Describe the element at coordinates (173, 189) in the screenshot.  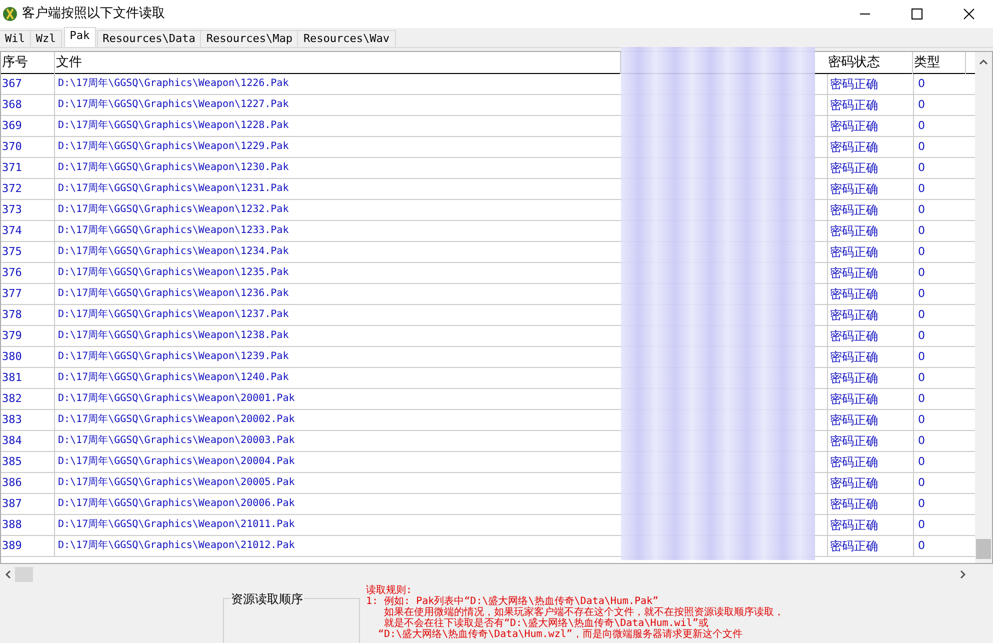
I see `table-cell-text: D:\17周年\GGSQ\Graphics\Weapon\1231.Pak` at that location.